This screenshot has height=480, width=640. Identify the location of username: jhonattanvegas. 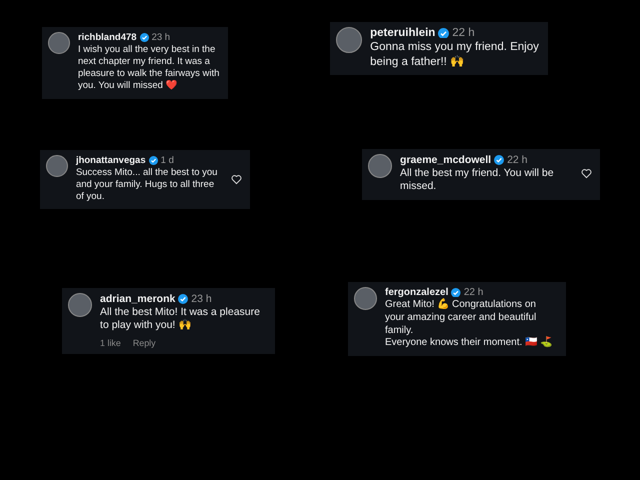
(111, 160).